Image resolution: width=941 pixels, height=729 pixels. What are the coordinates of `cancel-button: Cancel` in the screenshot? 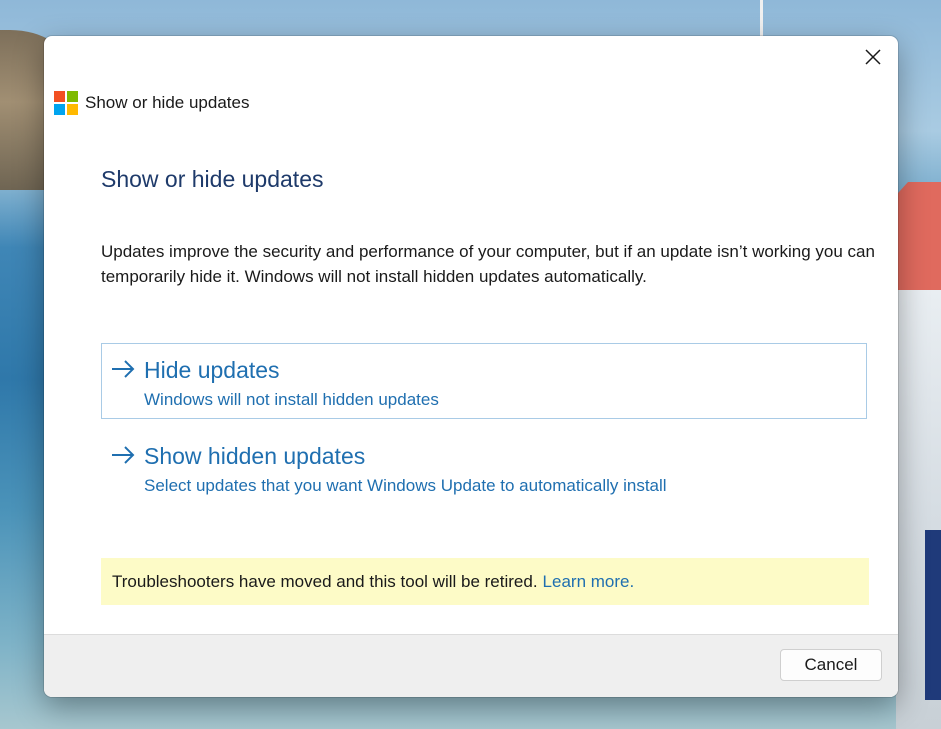 It's located at (831, 665).